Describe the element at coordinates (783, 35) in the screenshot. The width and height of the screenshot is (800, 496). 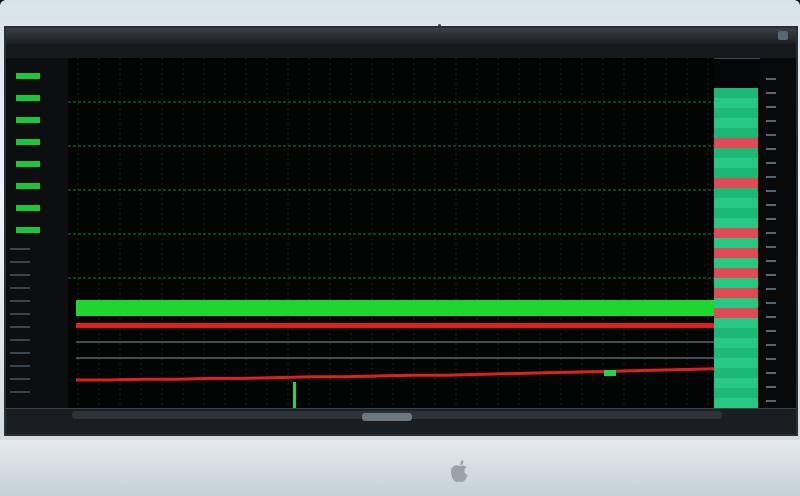
I see `close-icon` at that location.